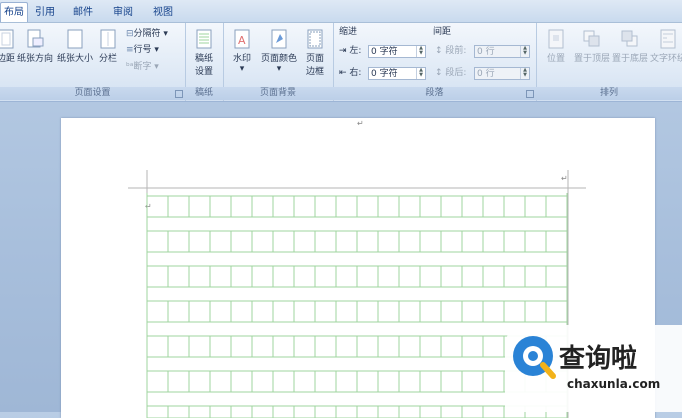 Image resolution: width=682 pixels, height=418 pixels. I want to click on breaks-button: ⊟分隔符 ▾, so click(147, 34).